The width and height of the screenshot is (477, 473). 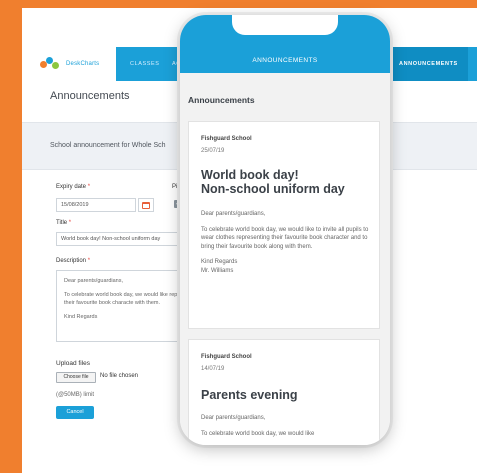 I want to click on card-title: Parents evening, so click(x=249, y=395).